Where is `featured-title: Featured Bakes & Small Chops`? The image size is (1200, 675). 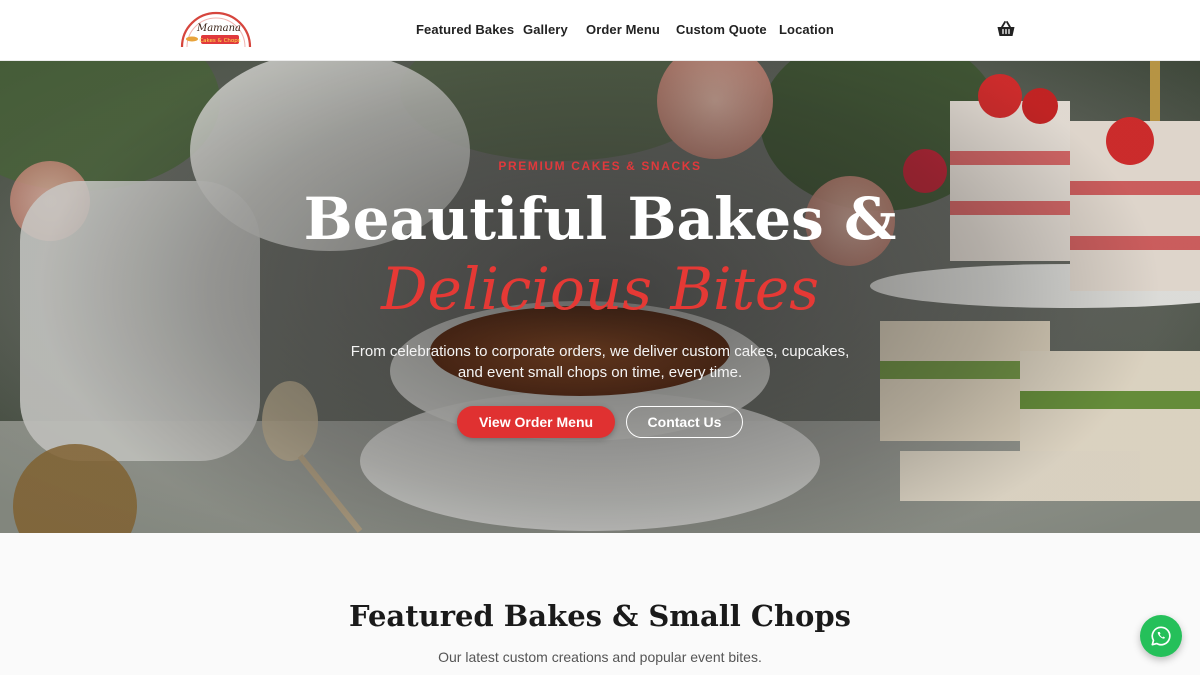
featured-title: Featured Bakes & Small Chops is located at coordinates (600, 616).